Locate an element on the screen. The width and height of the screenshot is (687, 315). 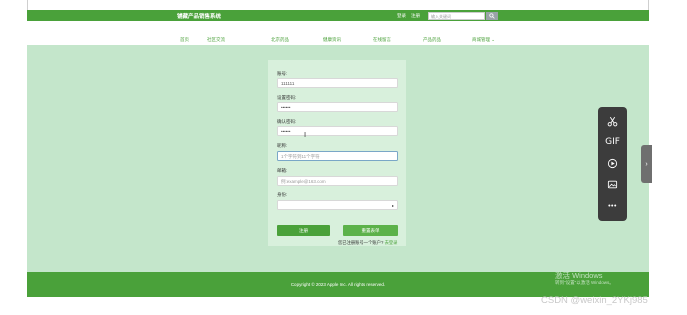
search-button is located at coordinates (492, 15).